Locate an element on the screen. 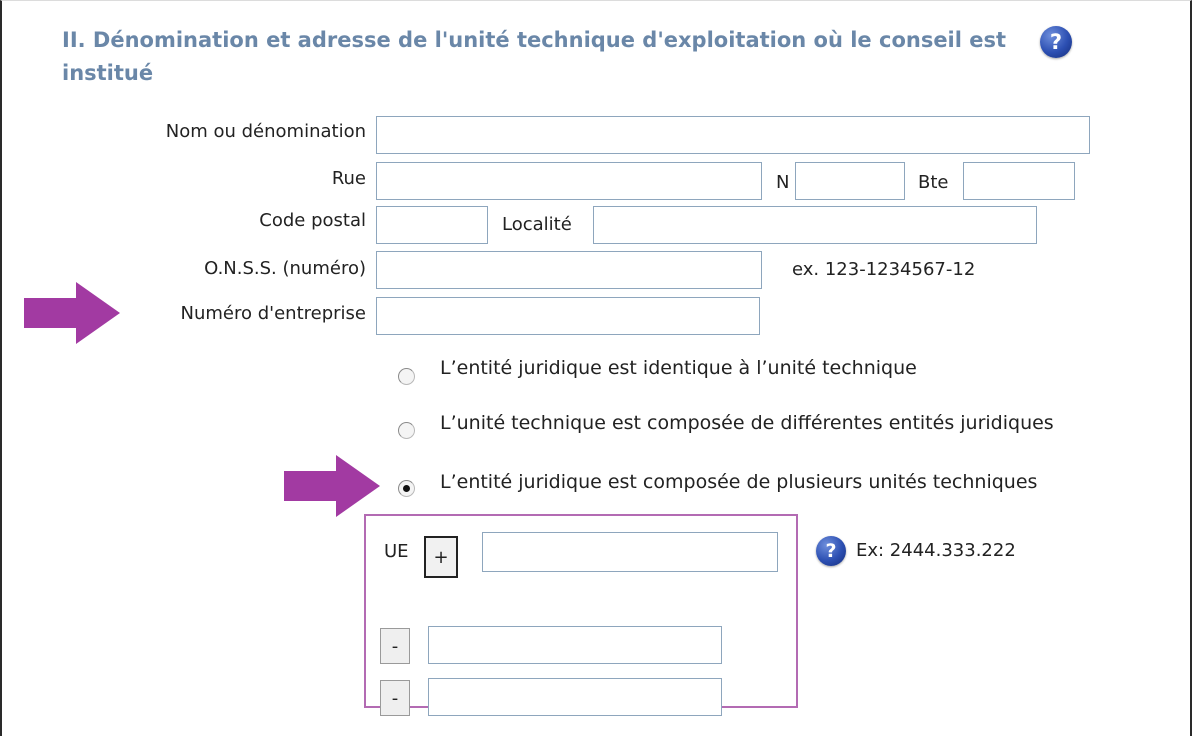  localite-label: Localité is located at coordinates (537, 224).